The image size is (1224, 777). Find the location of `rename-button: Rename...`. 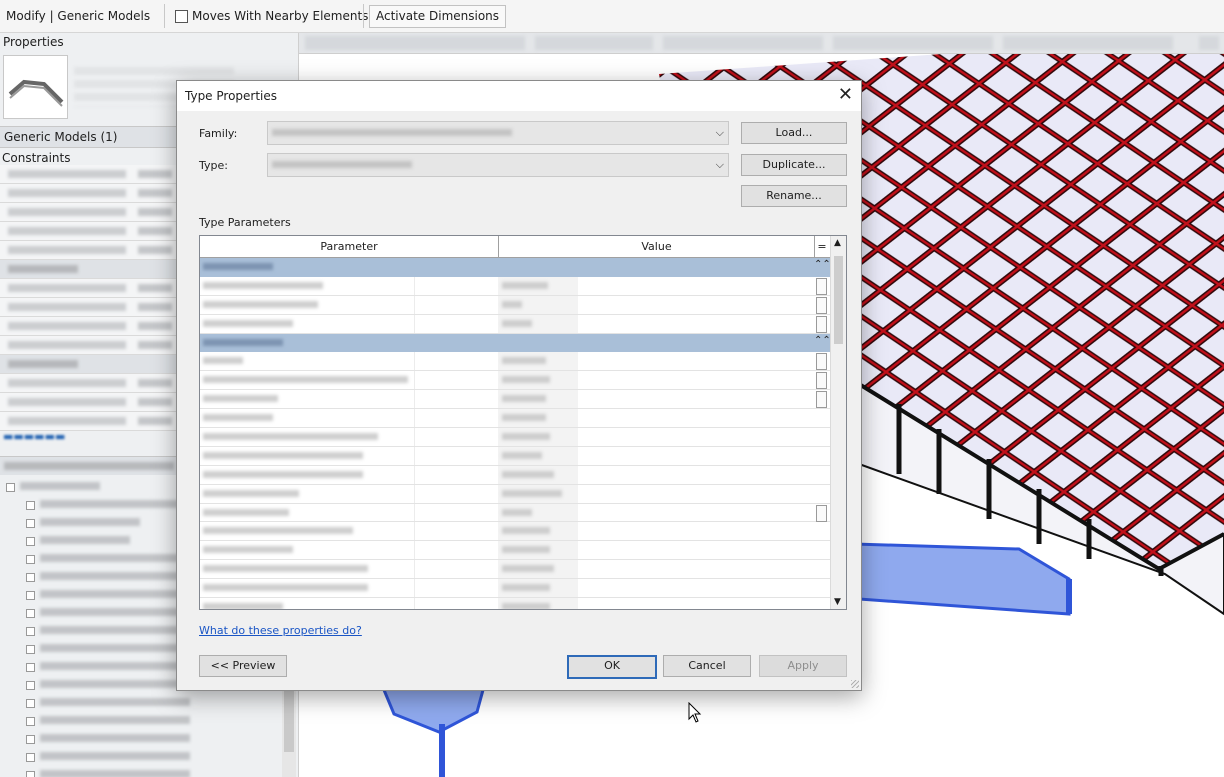

rename-button: Rename... is located at coordinates (794, 196).